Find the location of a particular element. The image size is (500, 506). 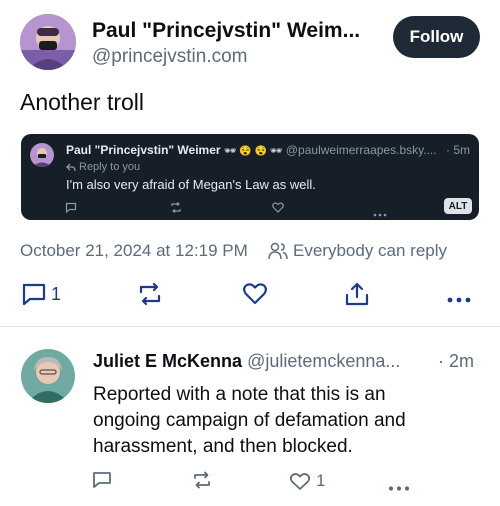

embed-like-icon is located at coordinates (278, 209).